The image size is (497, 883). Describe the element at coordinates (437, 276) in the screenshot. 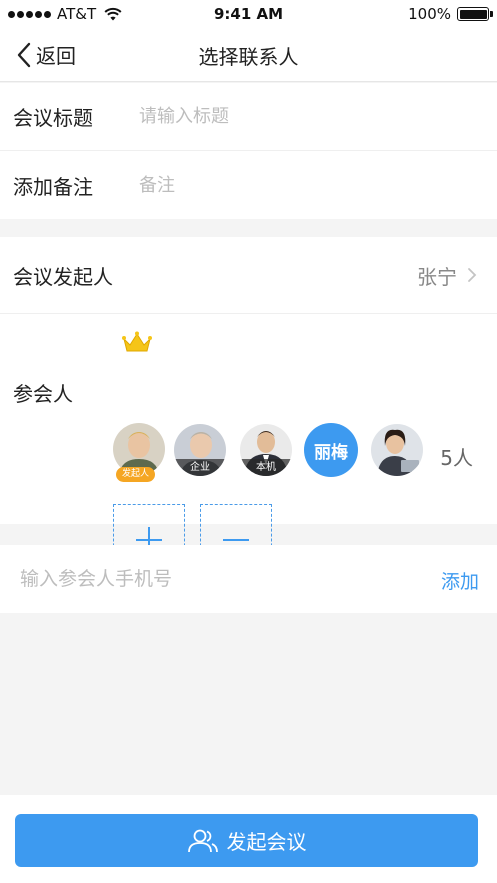

I see `initiator-name: 张宁` at that location.